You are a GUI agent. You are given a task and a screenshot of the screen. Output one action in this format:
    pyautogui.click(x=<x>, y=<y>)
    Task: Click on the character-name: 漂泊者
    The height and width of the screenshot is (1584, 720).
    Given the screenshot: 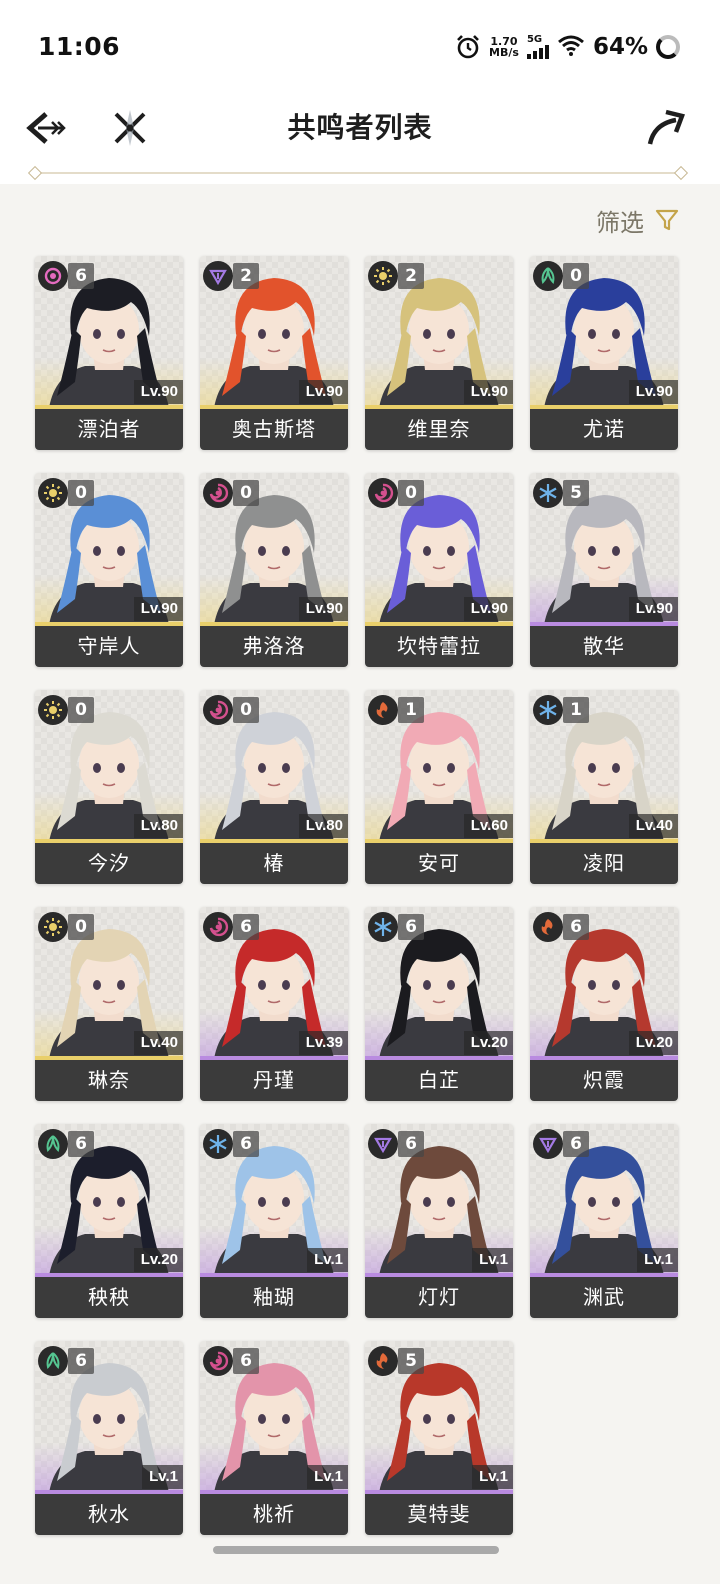 What is the action you would take?
    pyautogui.click(x=109, y=429)
    